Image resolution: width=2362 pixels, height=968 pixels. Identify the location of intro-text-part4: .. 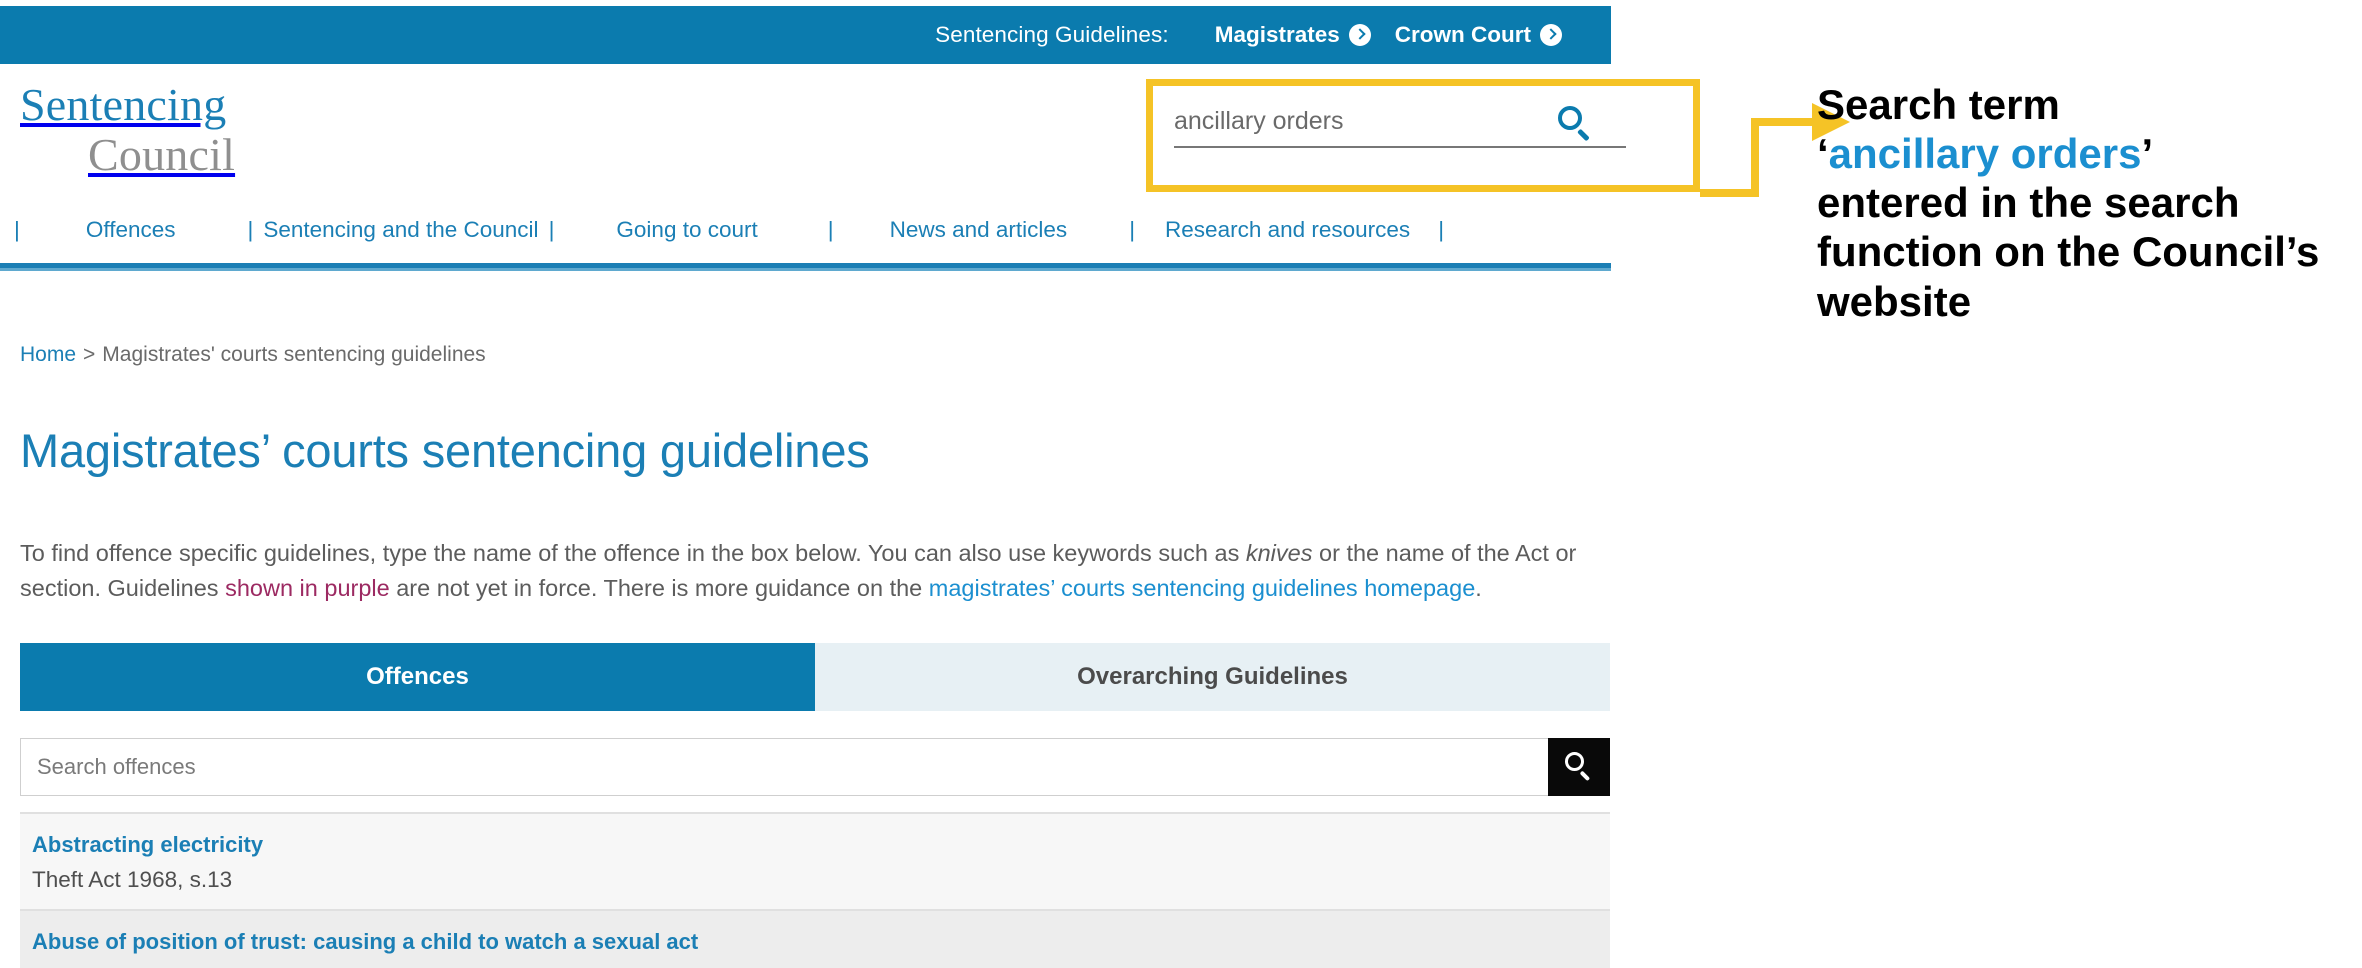
(1478, 588).